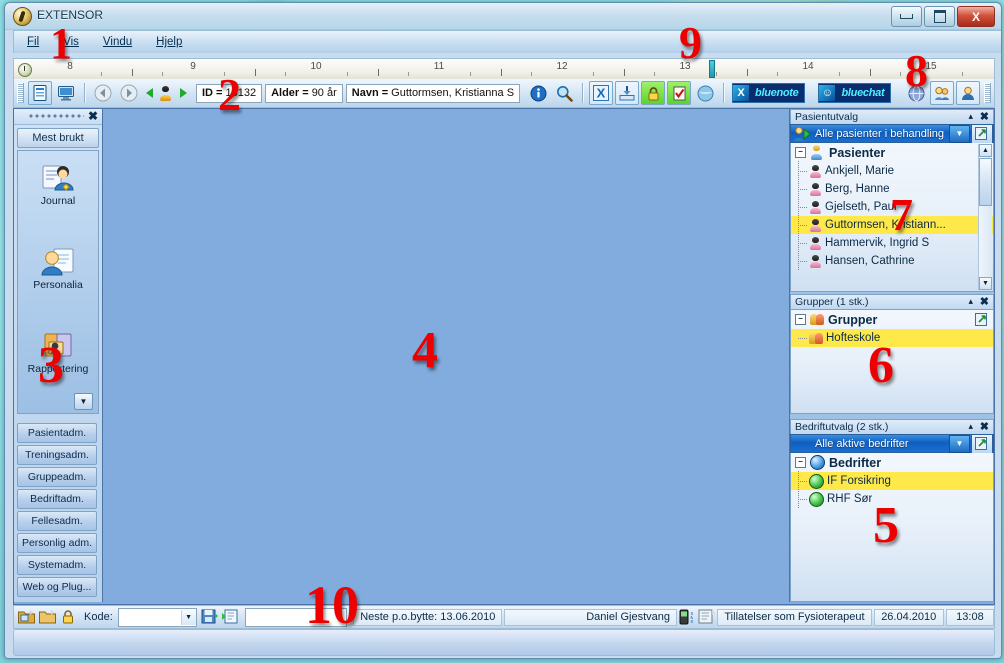 The width and height of the screenshot is (1004, 663). Describe the element at coordinates (209, 617) in the screenshot. I see `save-code-icon` at that location.